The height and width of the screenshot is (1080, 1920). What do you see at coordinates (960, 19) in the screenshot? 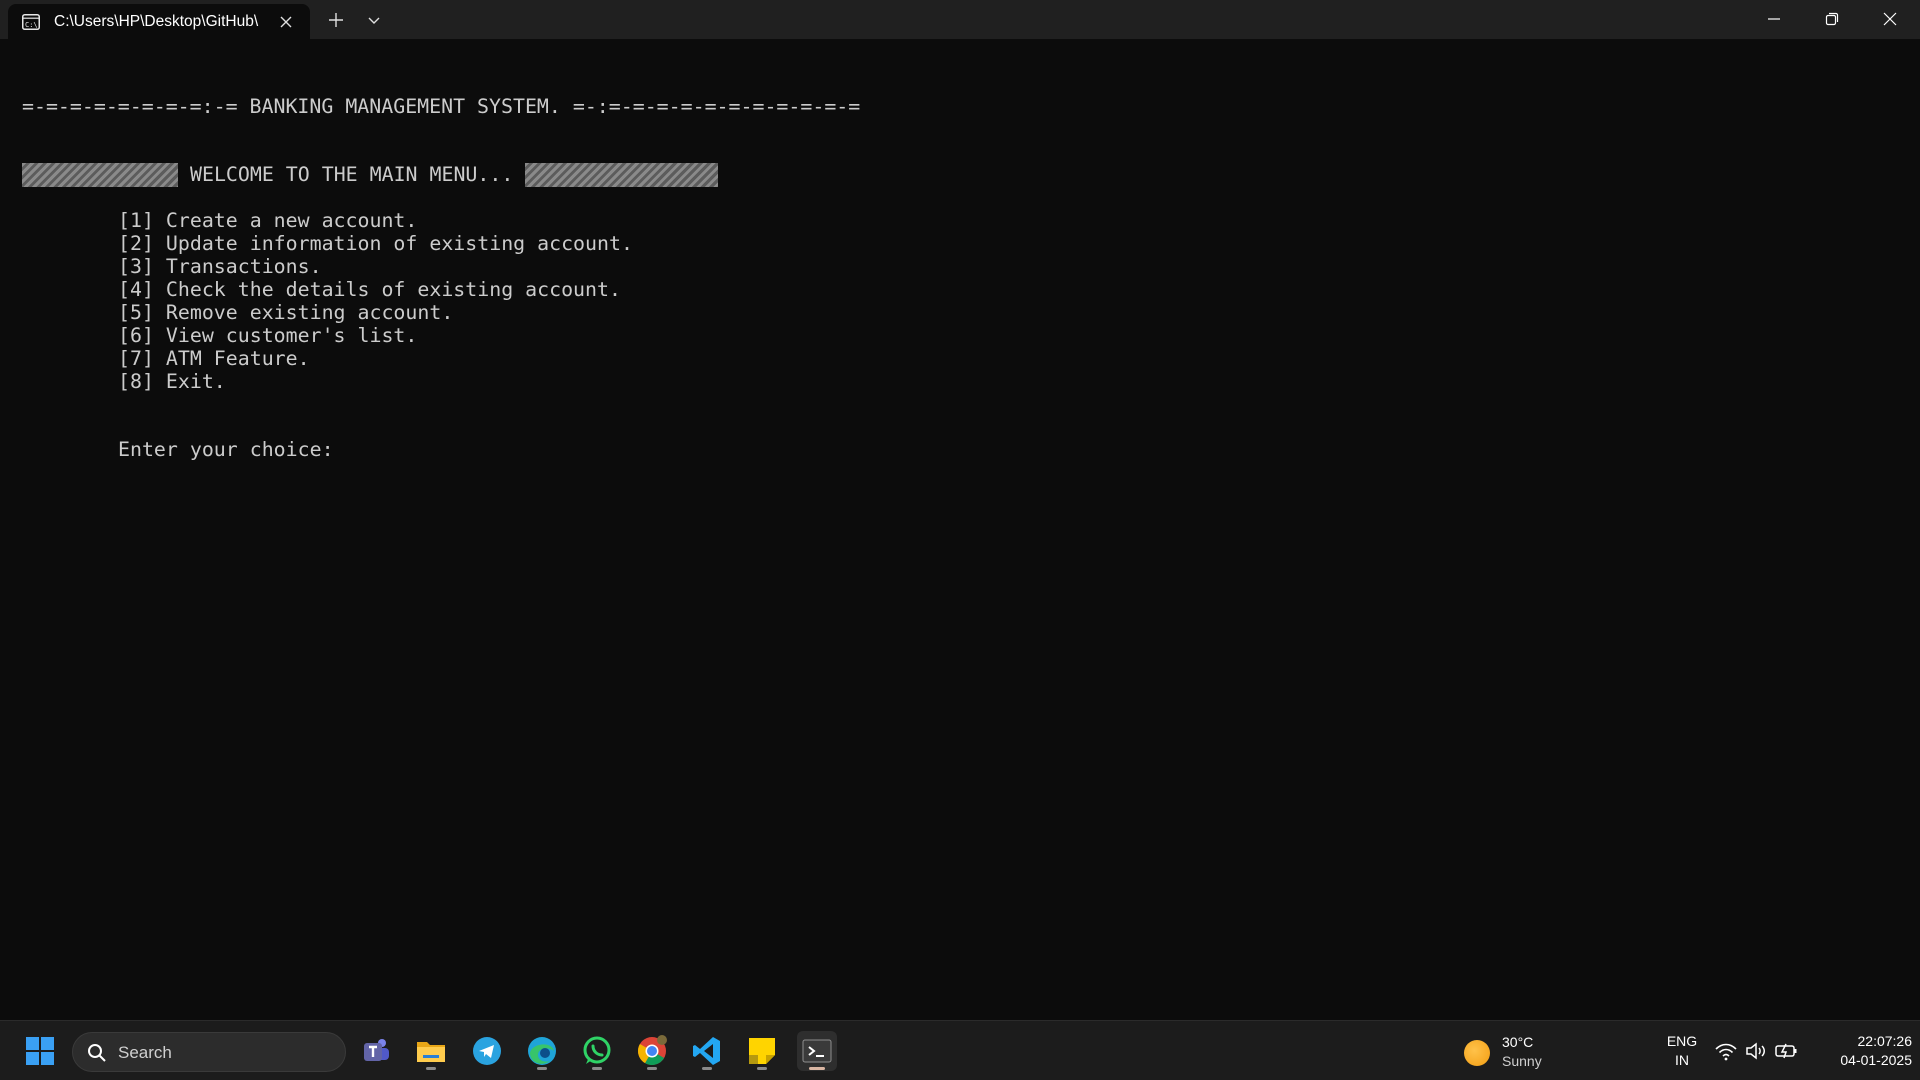
I see `title-bar: C:\ C:\Users\HP\Desktop\GitHub\` at bounding box center [960, 19].